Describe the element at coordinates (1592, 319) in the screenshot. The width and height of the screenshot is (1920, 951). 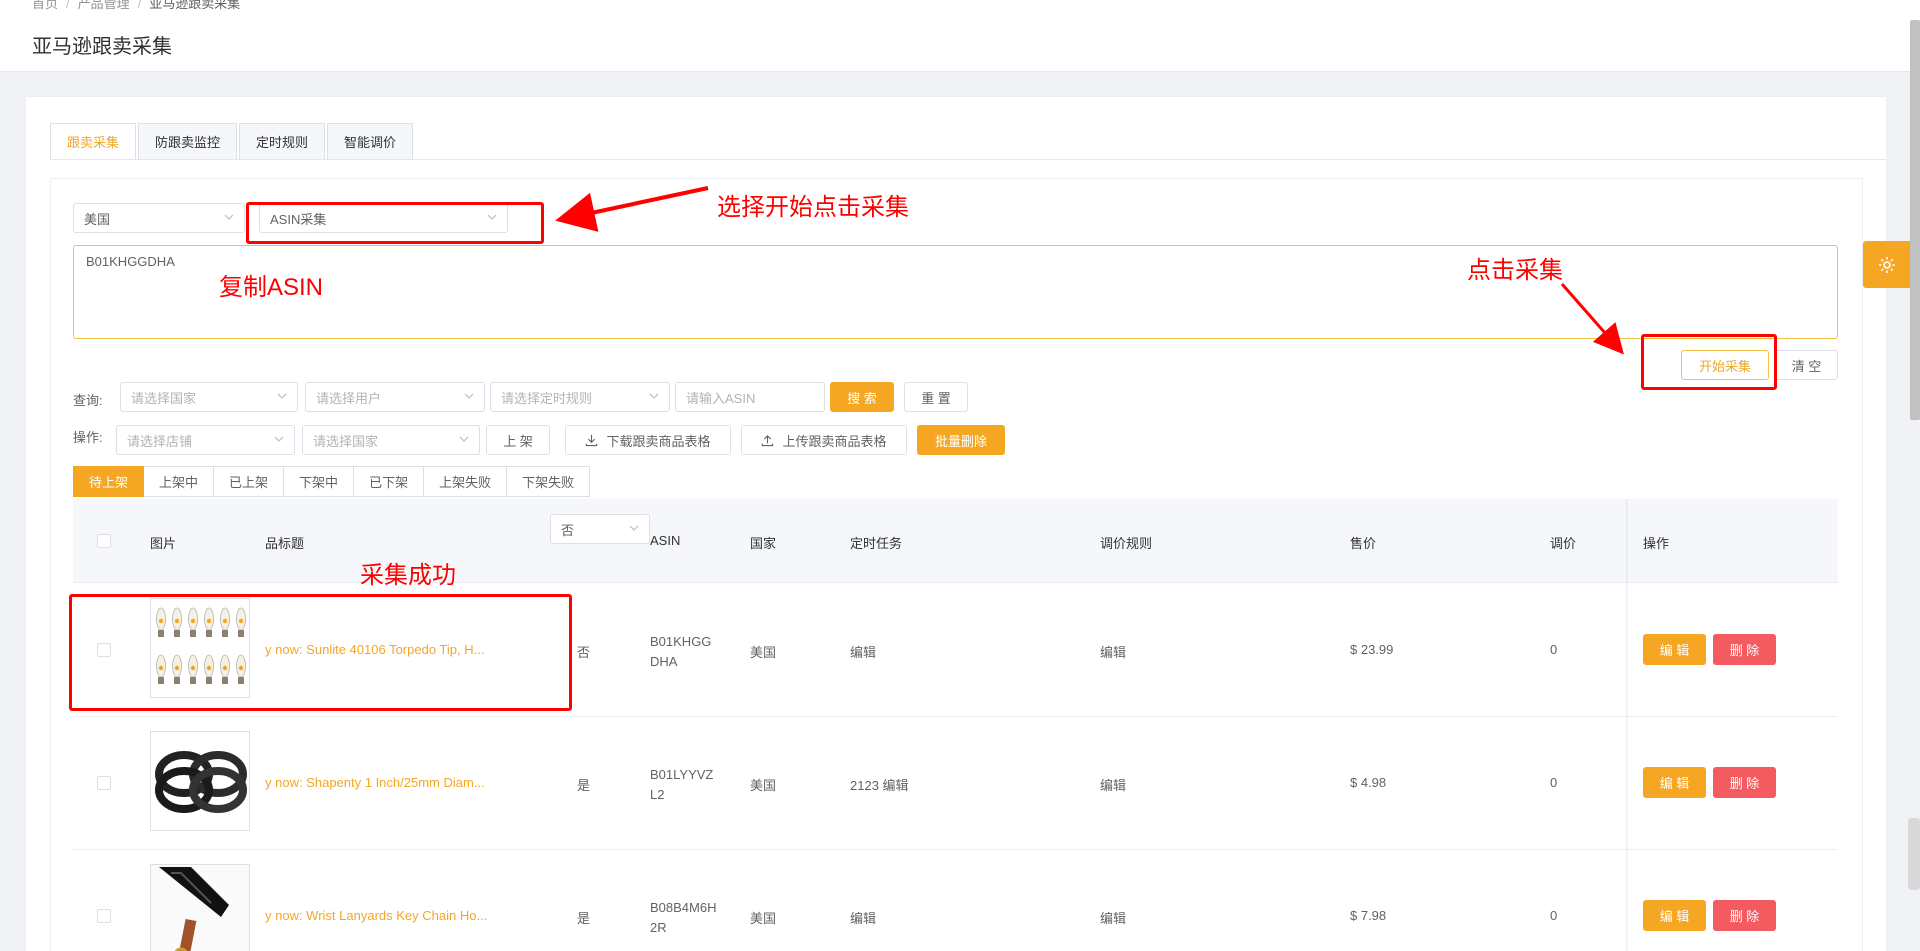
I see `arrow-to-start-button` at that location.